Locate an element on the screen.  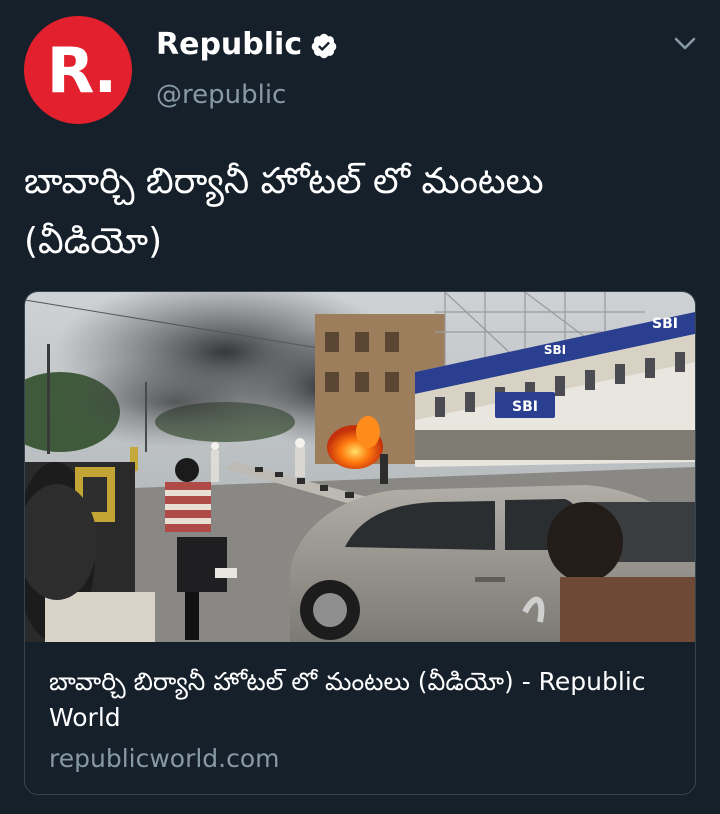
author-handle: @republic is located at coordinates (221, 95).